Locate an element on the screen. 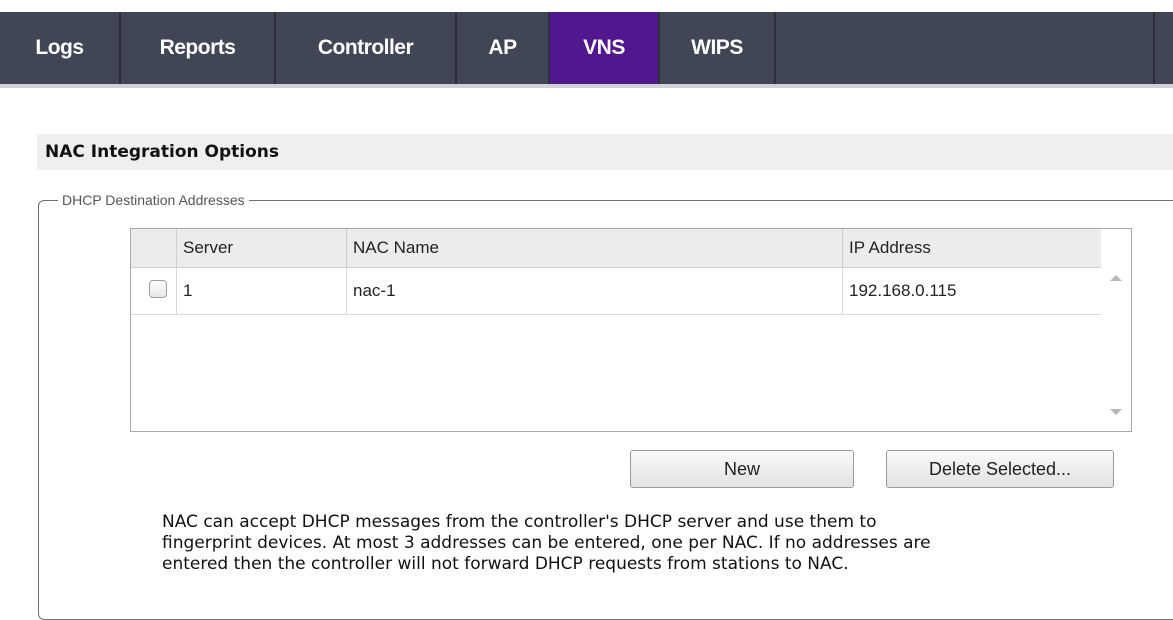  tab-wips: WIPS is located at coordinates (718, 48).